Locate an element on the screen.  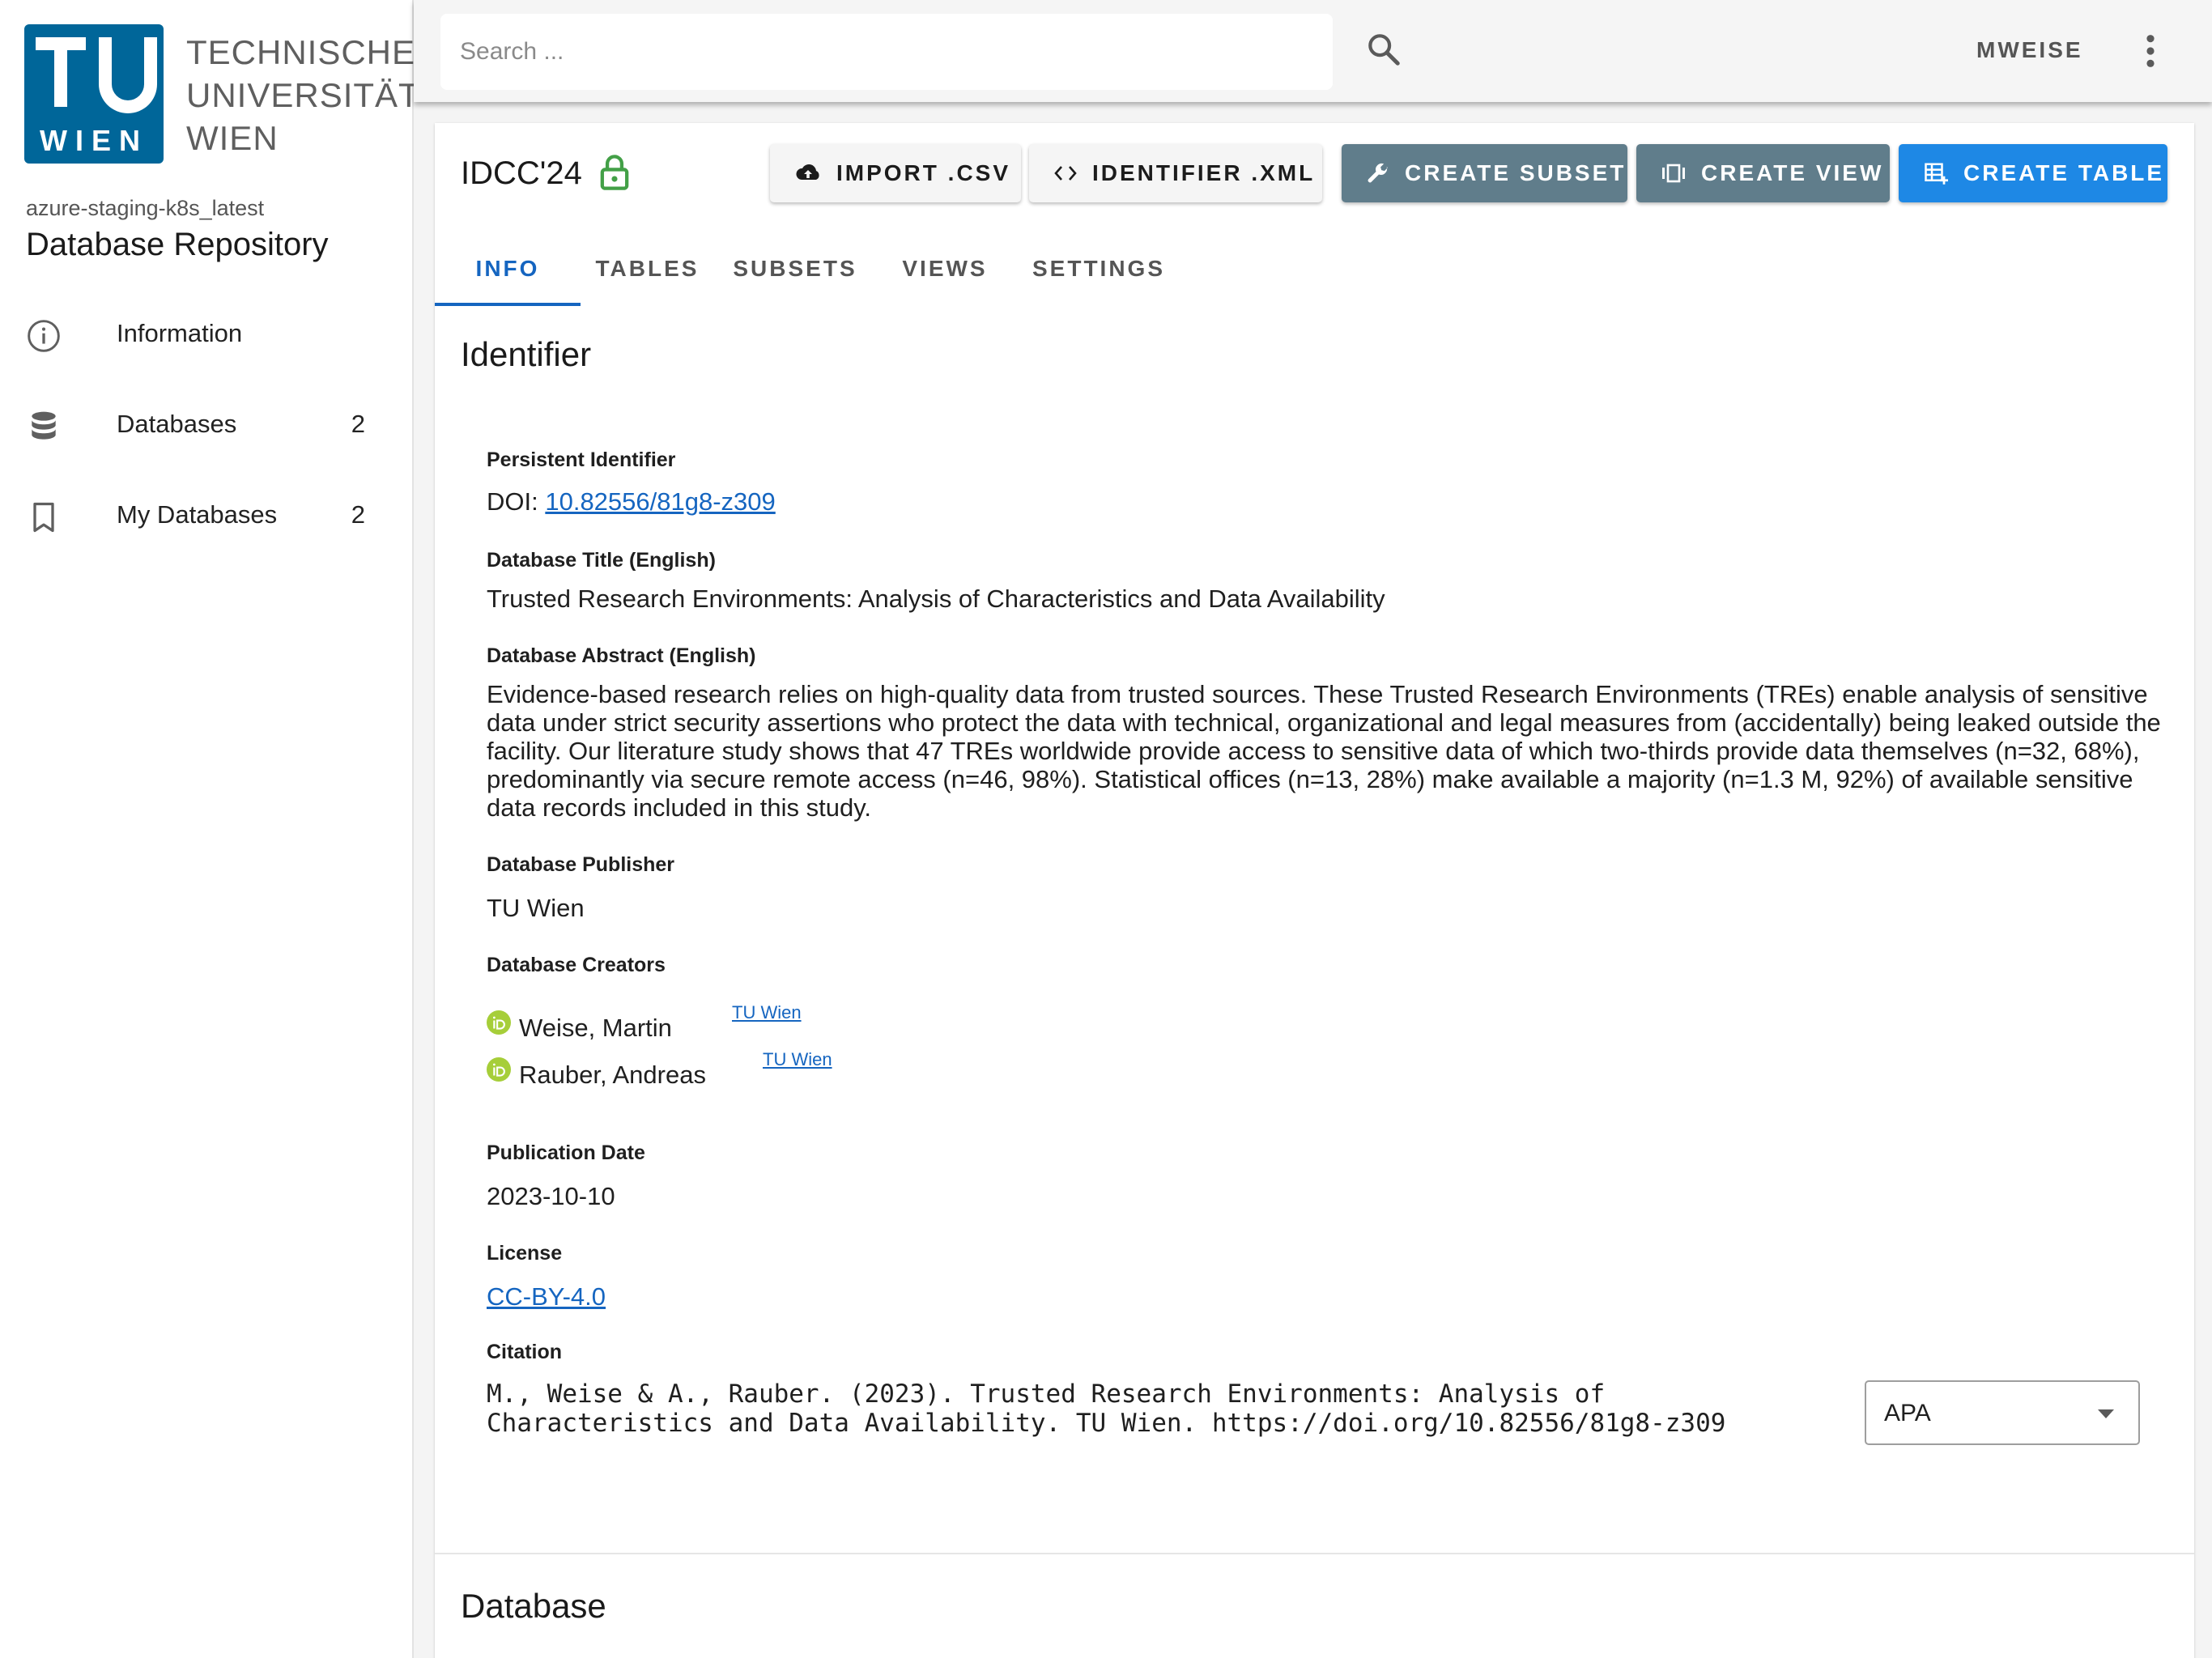
sidebar-item-my-databases: My Databases 2 is located at coordinates (207, 517).